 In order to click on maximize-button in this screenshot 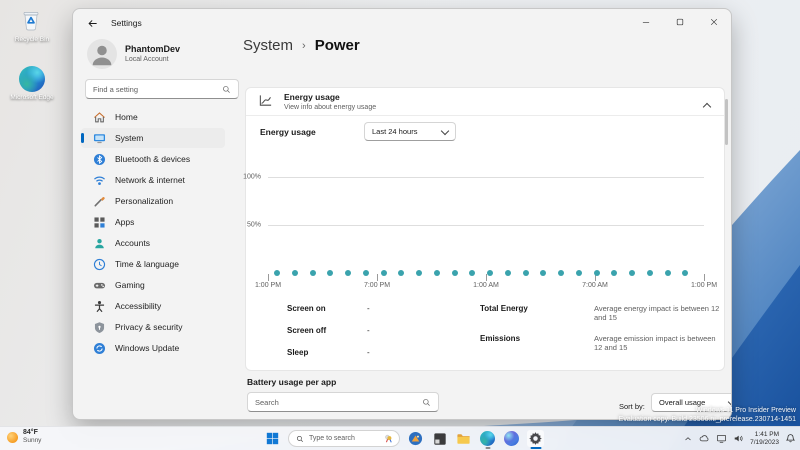, I will do `click(680, 22)`.